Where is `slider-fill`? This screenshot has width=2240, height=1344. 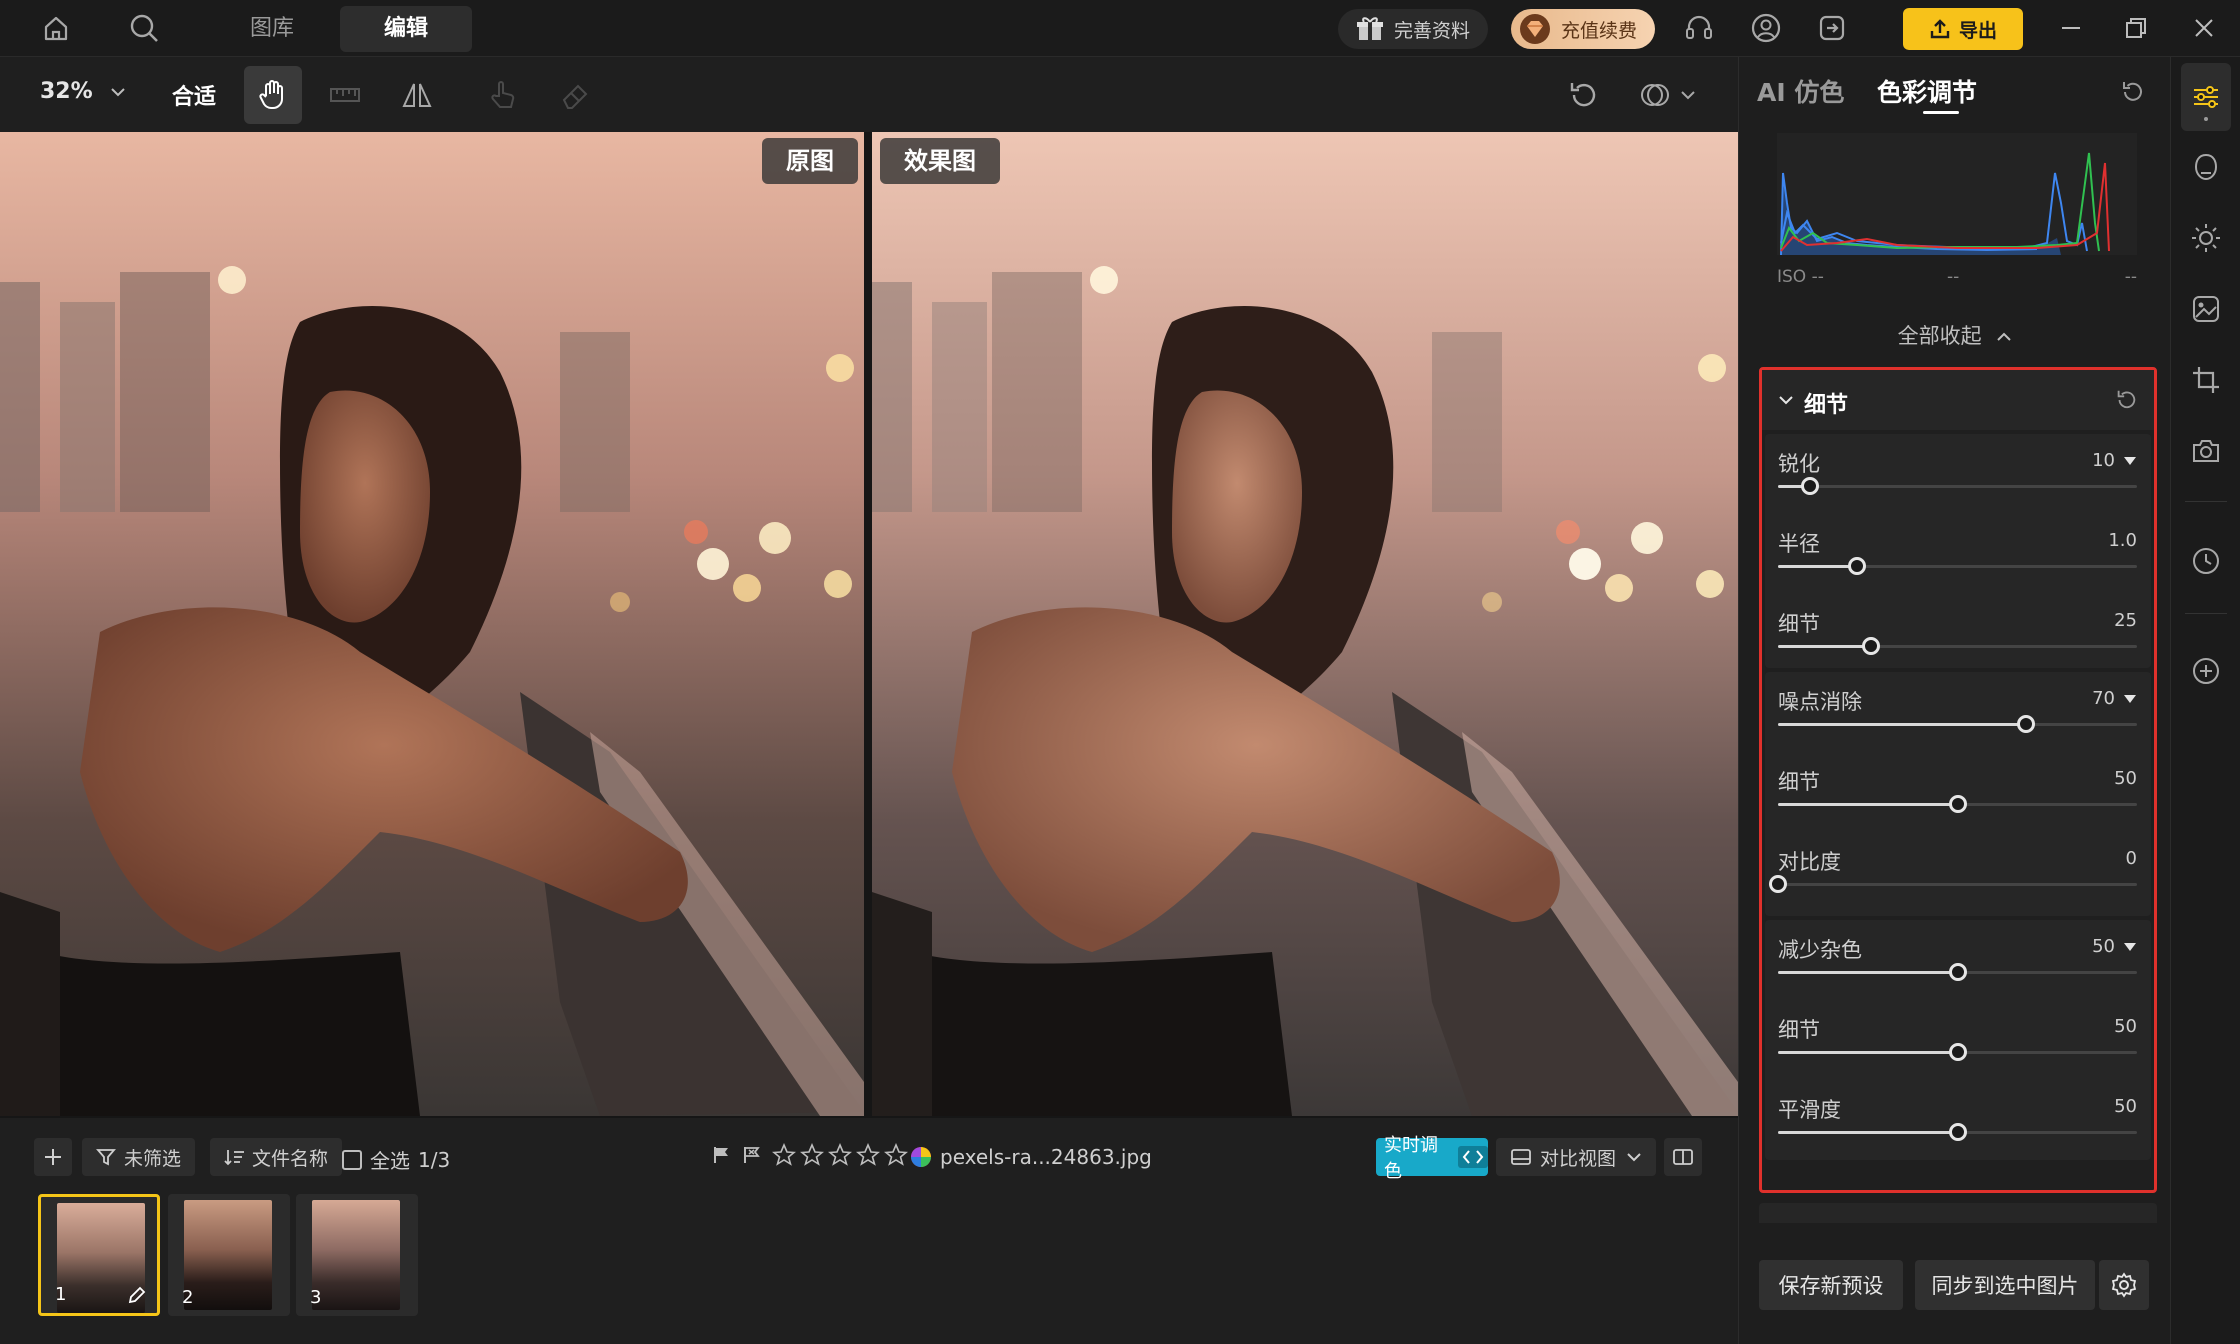
slider-fill is located at coordinates (1868, 972).